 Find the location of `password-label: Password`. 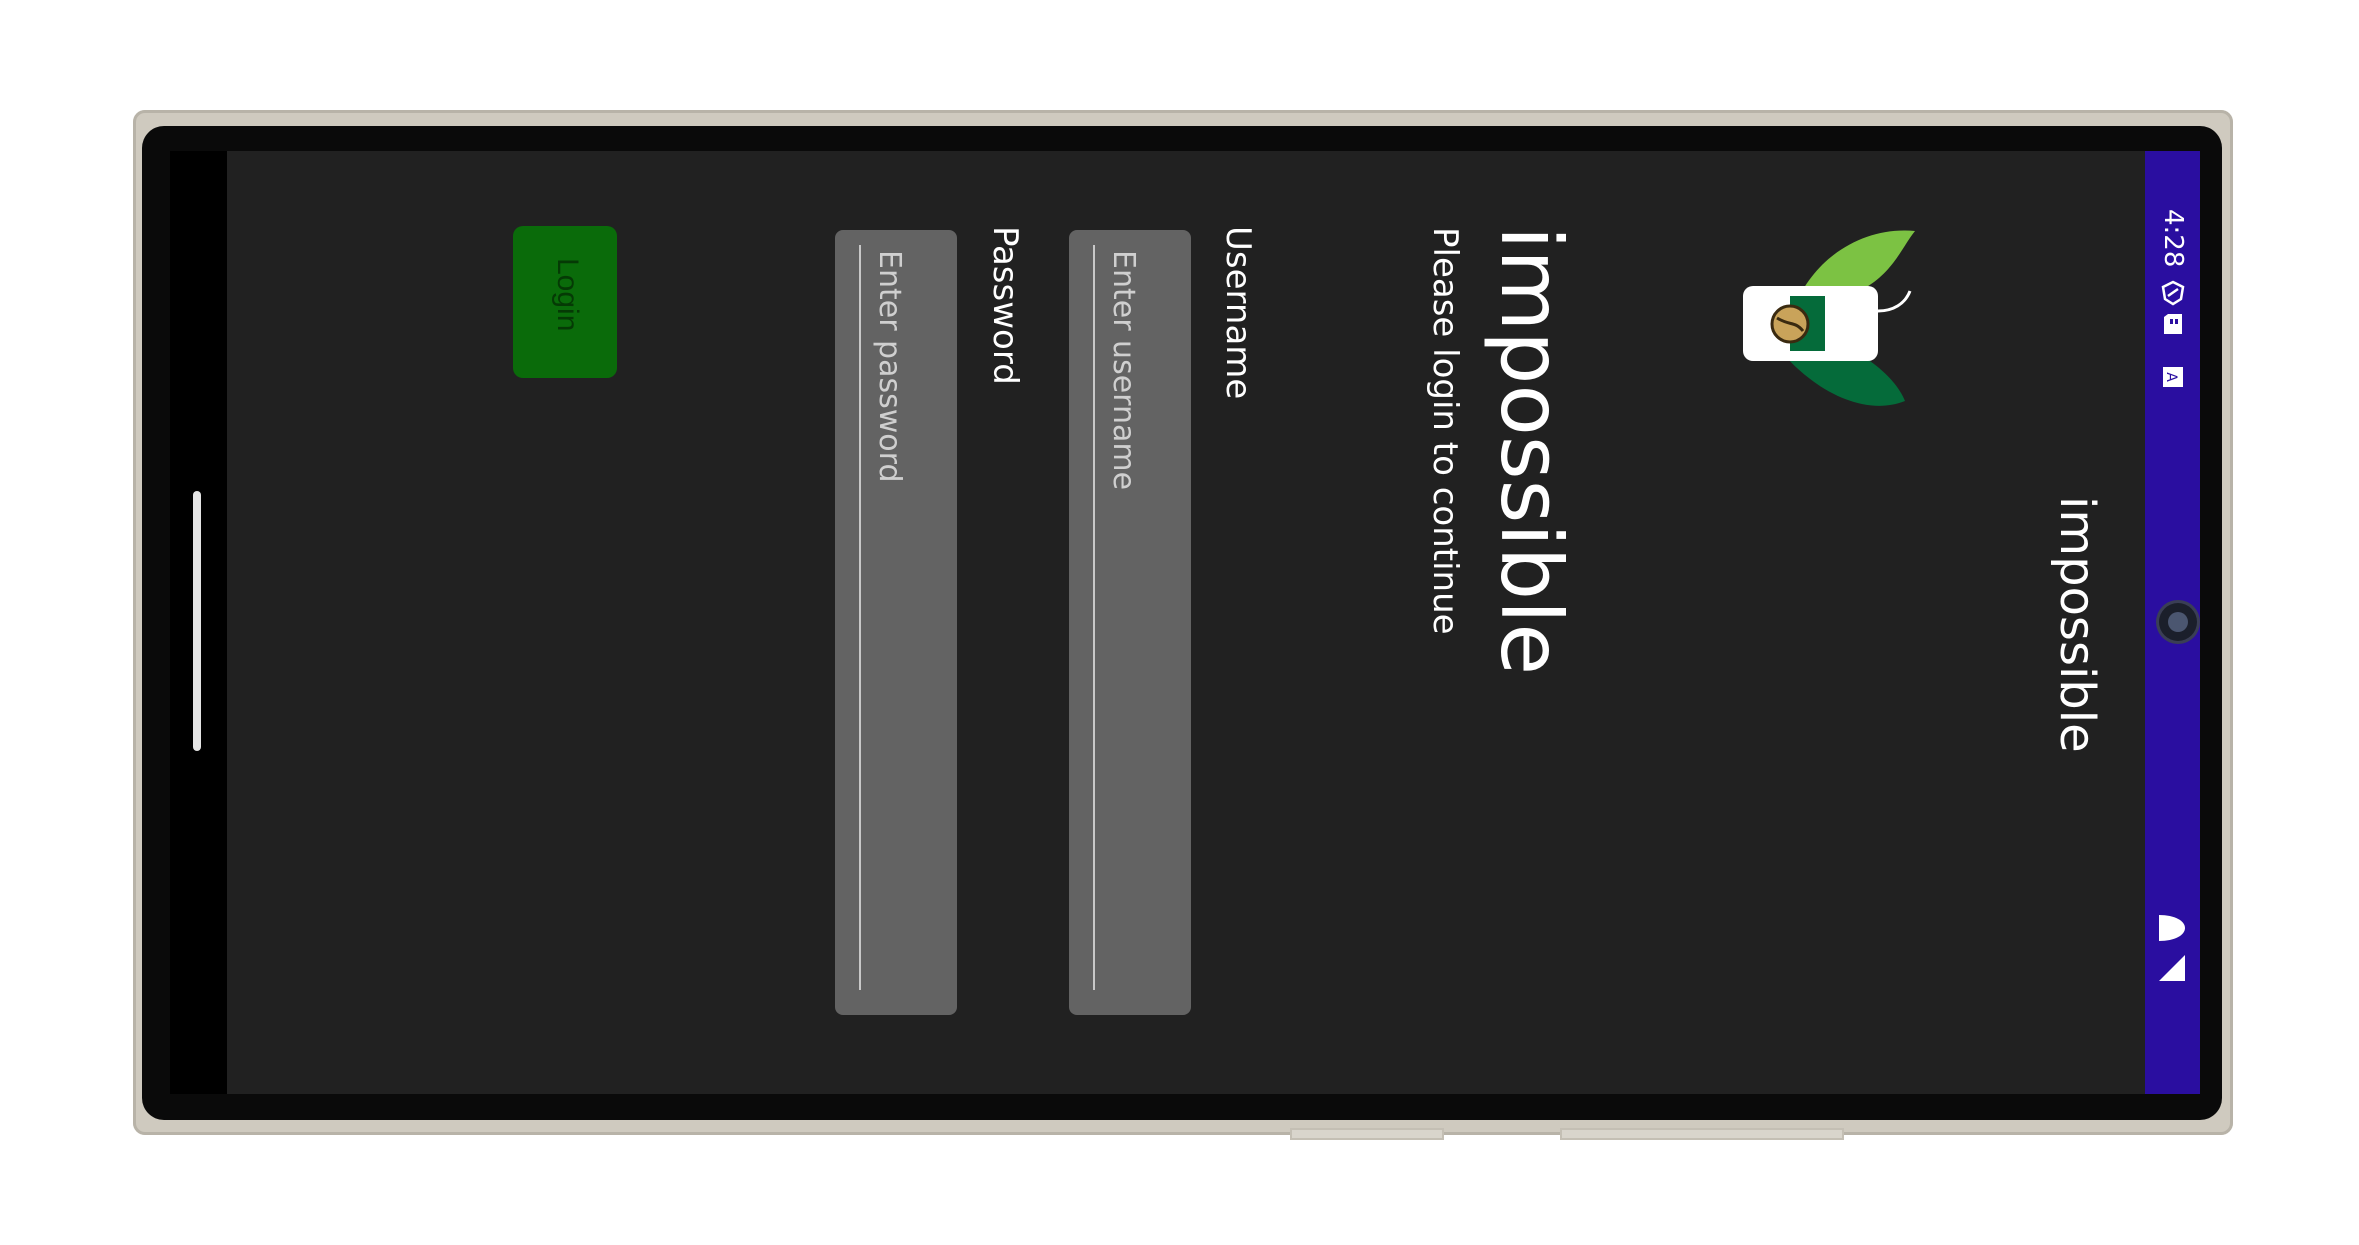

password-label: Password is located at coordinates (1005, 305).